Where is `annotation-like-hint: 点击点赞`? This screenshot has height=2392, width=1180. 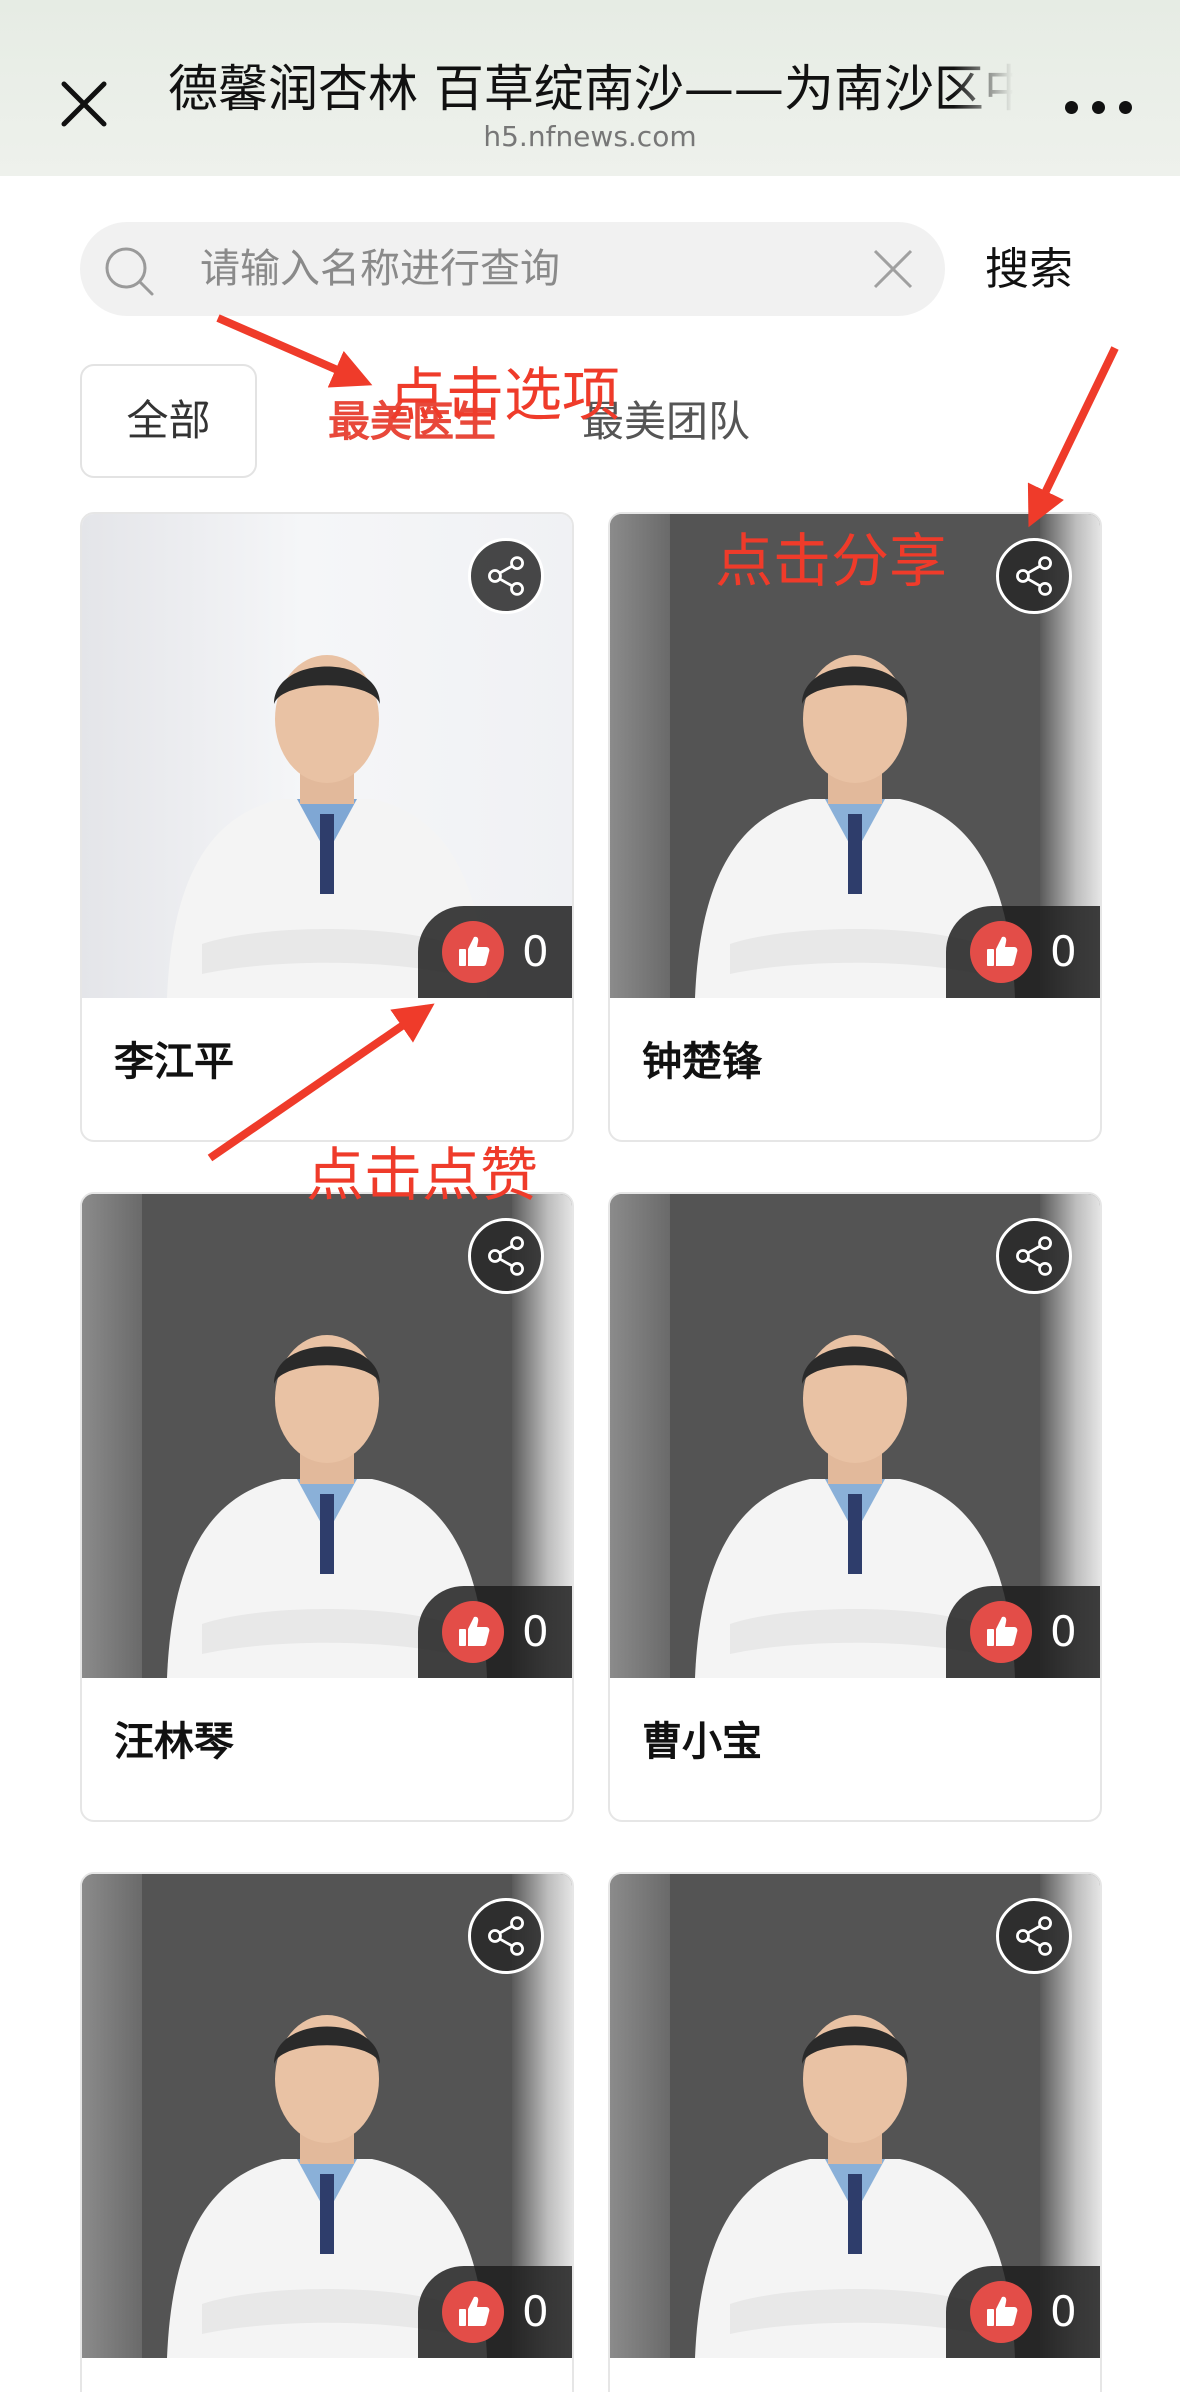 annotation-like-hint: 点击点赞 is located at coordinates (422, 1175).